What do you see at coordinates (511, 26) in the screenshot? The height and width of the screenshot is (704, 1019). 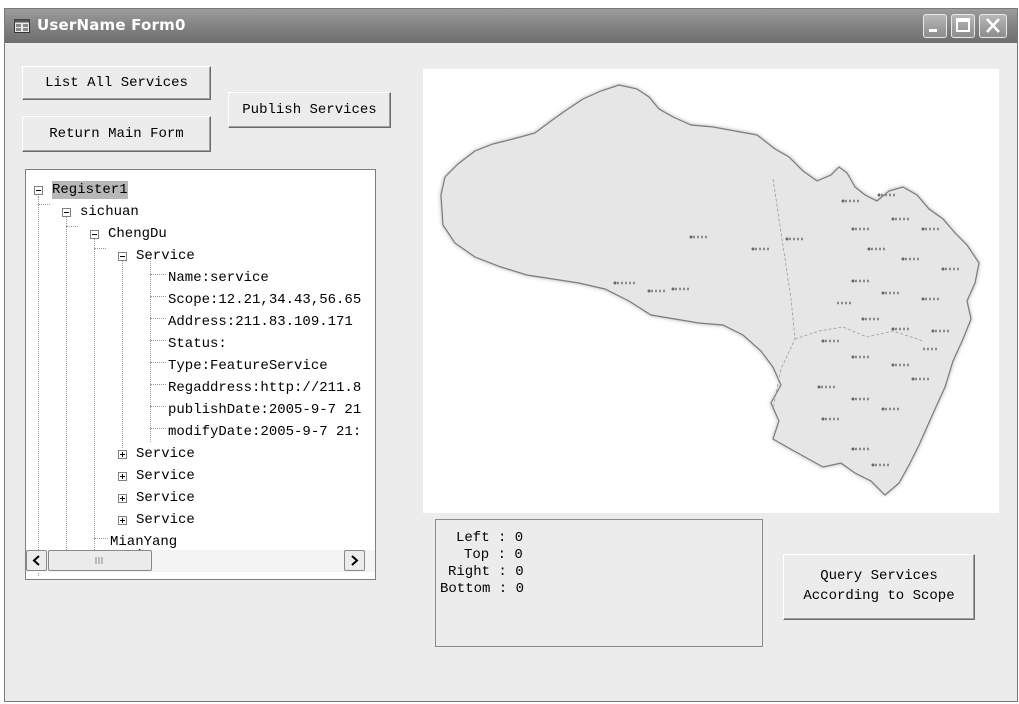 I see `title-bar: UserName Form0` at bounding box center [511, 26].